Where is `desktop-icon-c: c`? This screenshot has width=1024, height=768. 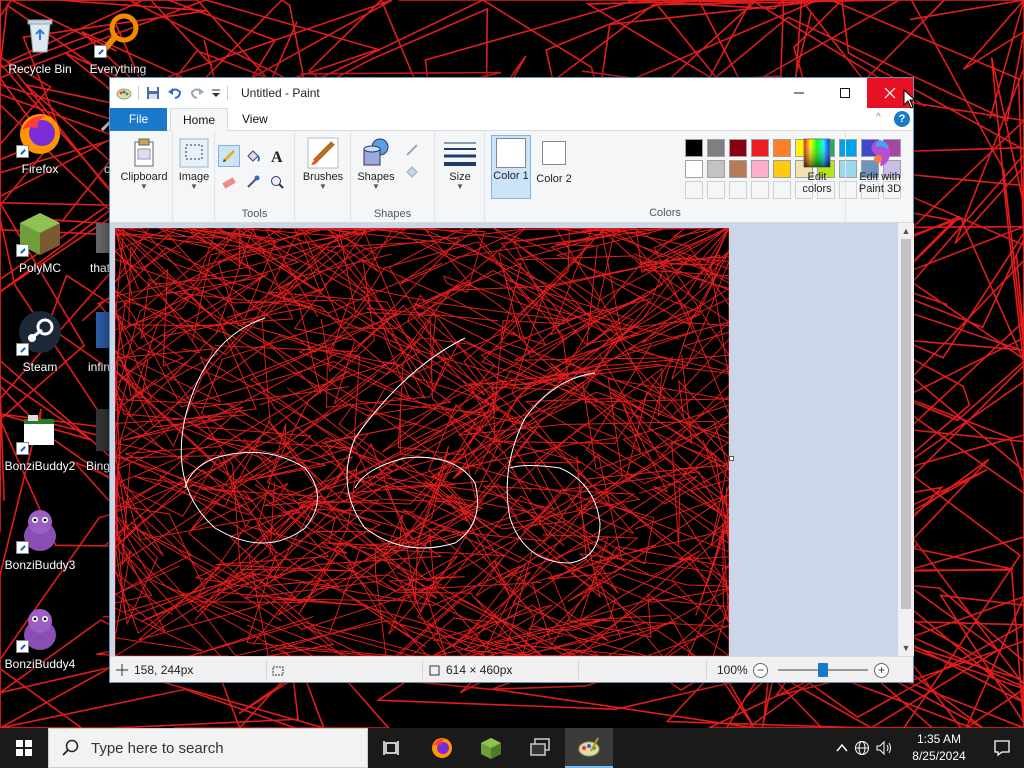
desktop-icon-c: c is located at coordinates (97, 149).